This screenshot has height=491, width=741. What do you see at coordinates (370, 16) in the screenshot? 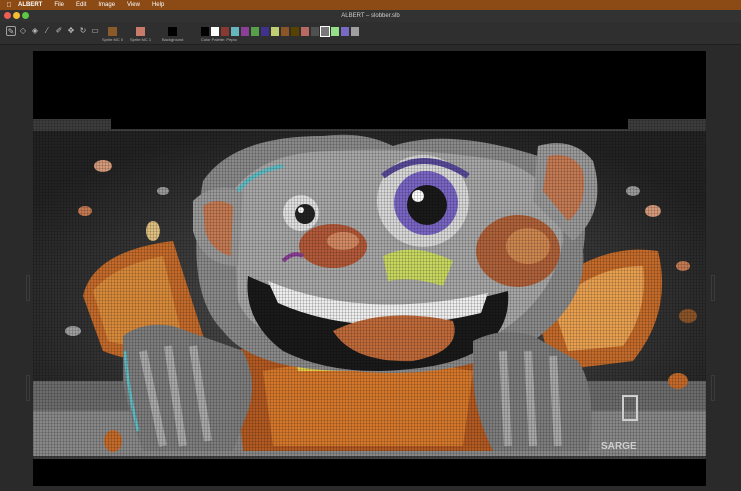
I see `window-title: ALBERT – slobber.slb` at bounding box center [370, 16].